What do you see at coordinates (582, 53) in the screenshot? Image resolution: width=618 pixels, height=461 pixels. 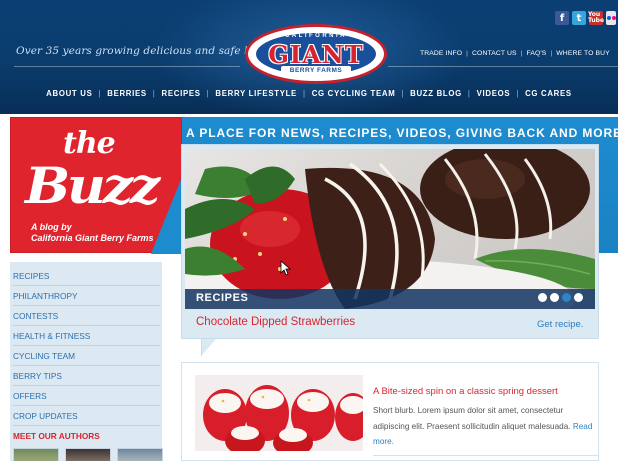 I see `utility-link-where-to-buy: WHERE TO BUY` at bounding box center [582, 53].